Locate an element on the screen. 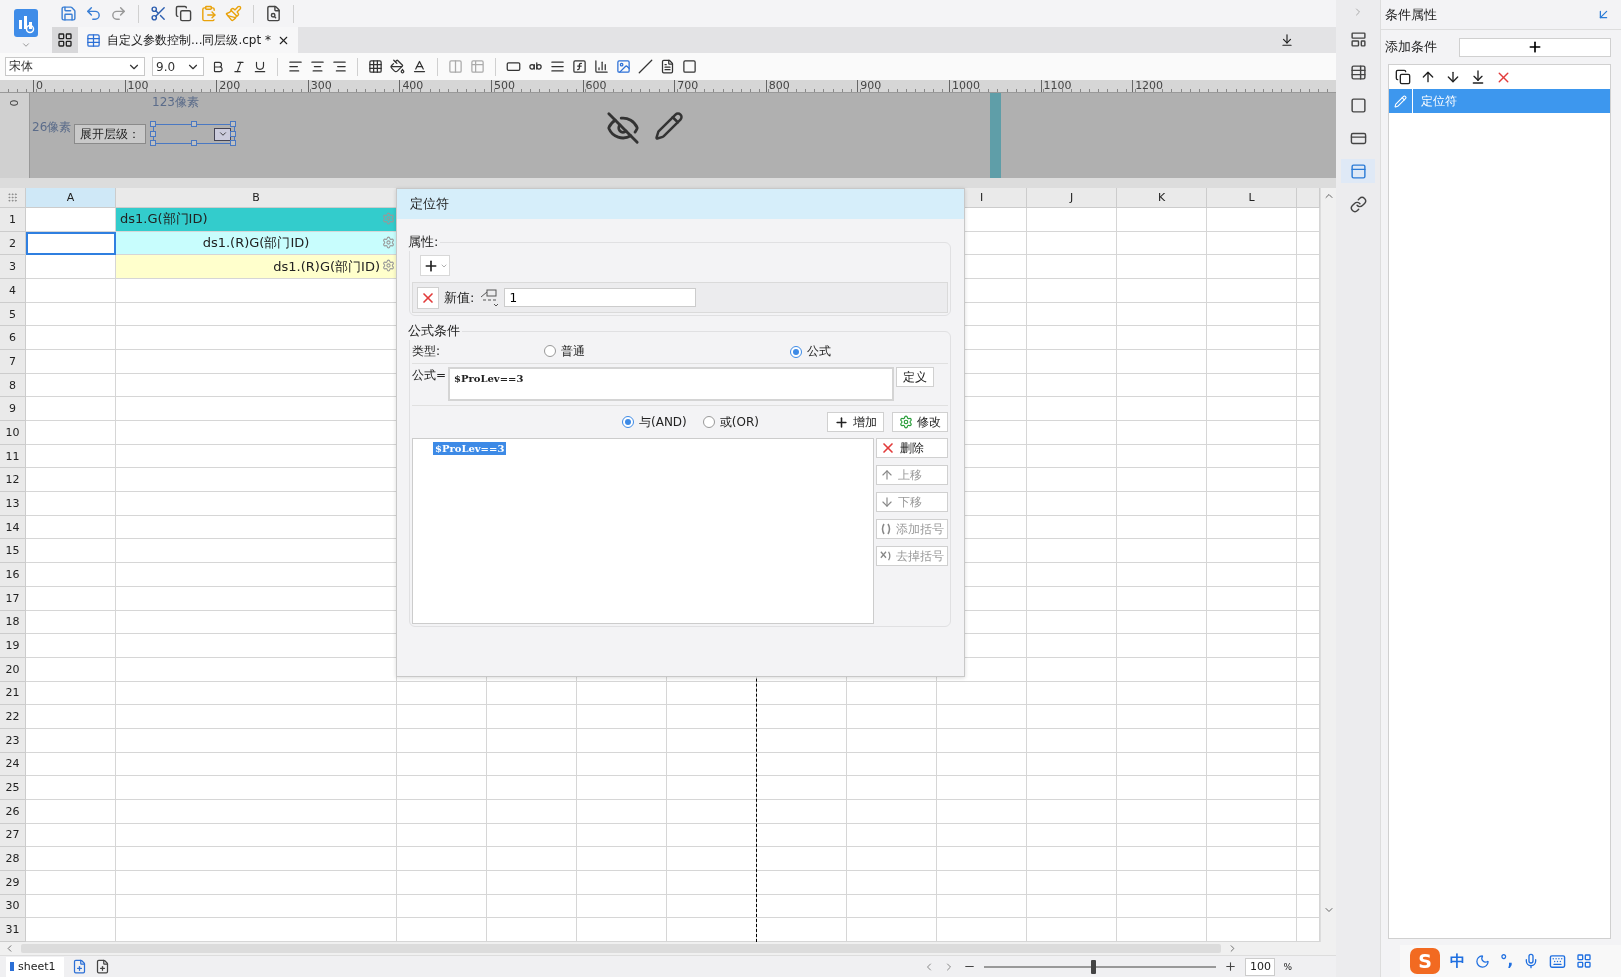 This screenshot has width=1621, height=977. select-all-icon is located at coordinates (12, 197).